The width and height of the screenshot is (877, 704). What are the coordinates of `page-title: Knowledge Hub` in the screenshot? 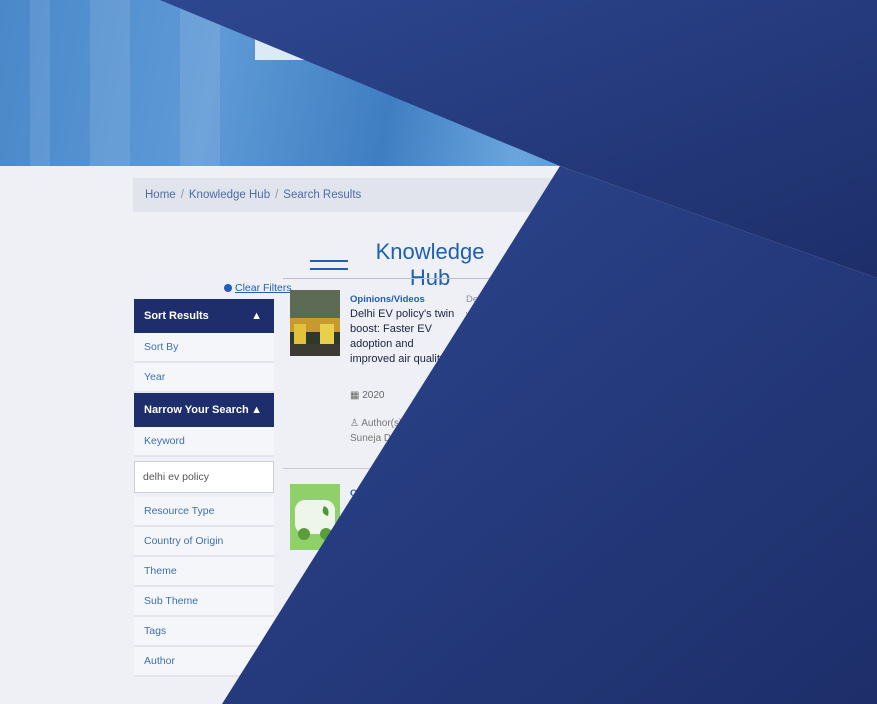 It's located at (430, 265).